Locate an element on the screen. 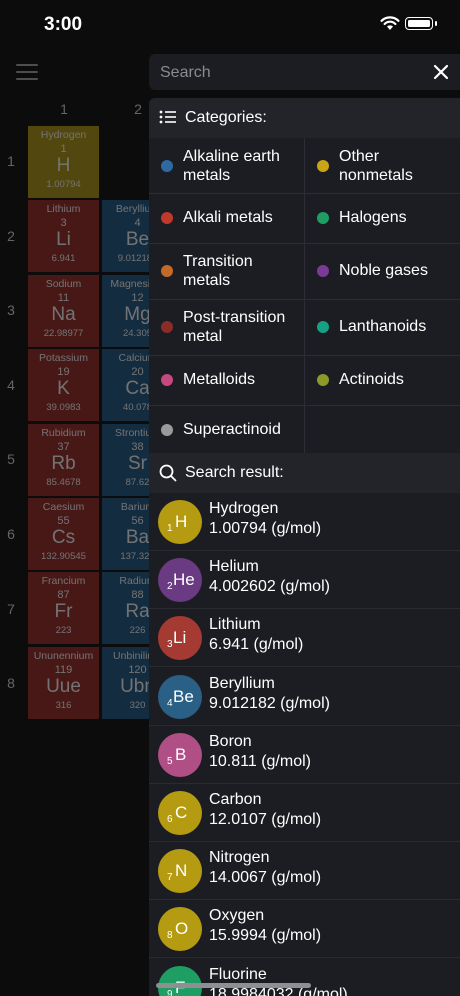 This screenshot has width=460, height=996. element-name: Fluorine is located at coordinates (238, 974).